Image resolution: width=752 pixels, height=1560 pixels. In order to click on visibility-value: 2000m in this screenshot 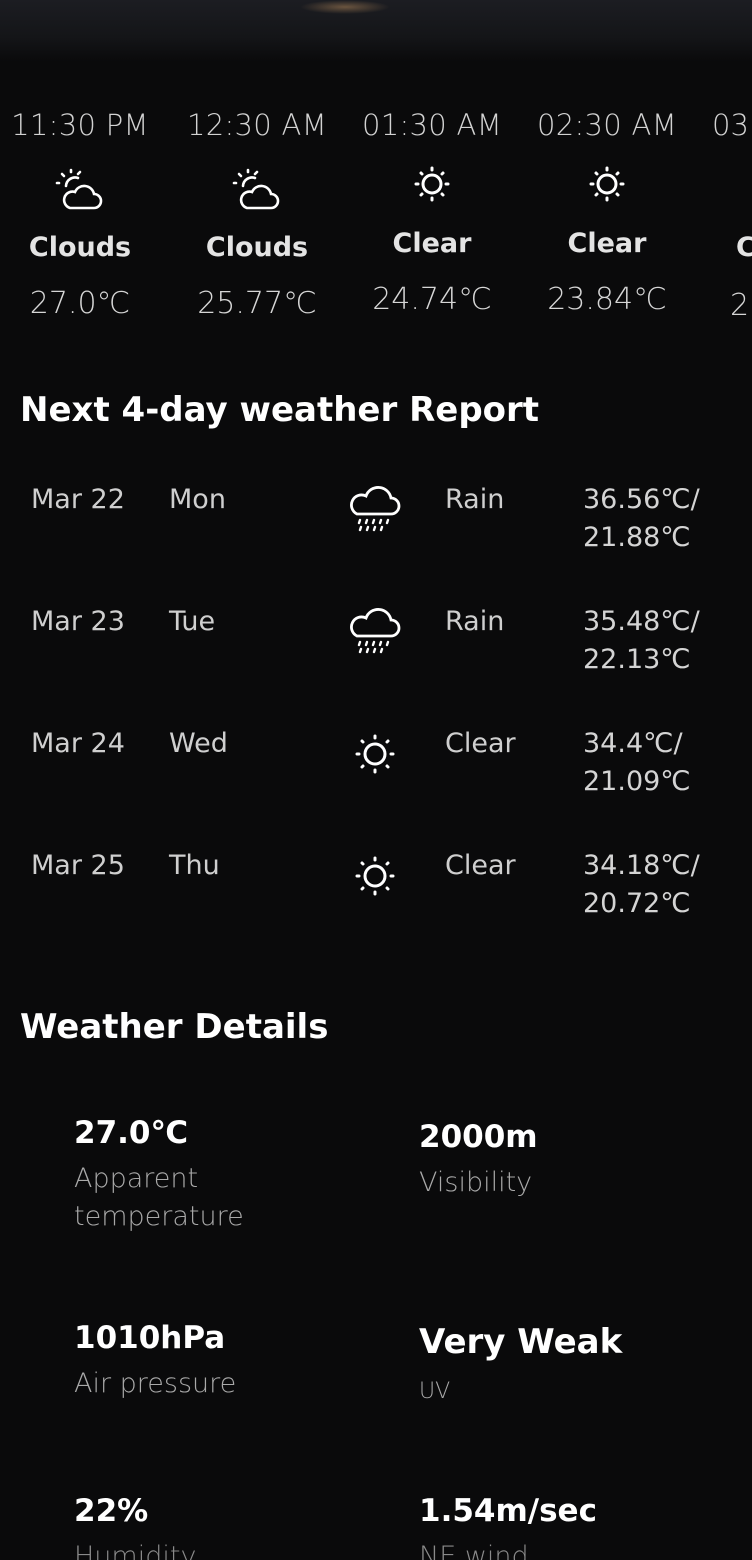, I will do `click(478, 1137)`.